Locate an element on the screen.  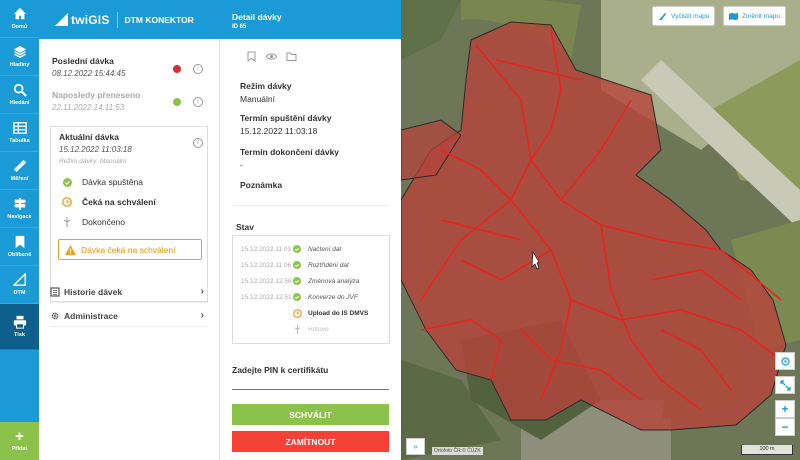
field-key: Termín spuštění dávky is located at coordinates (286, 118).